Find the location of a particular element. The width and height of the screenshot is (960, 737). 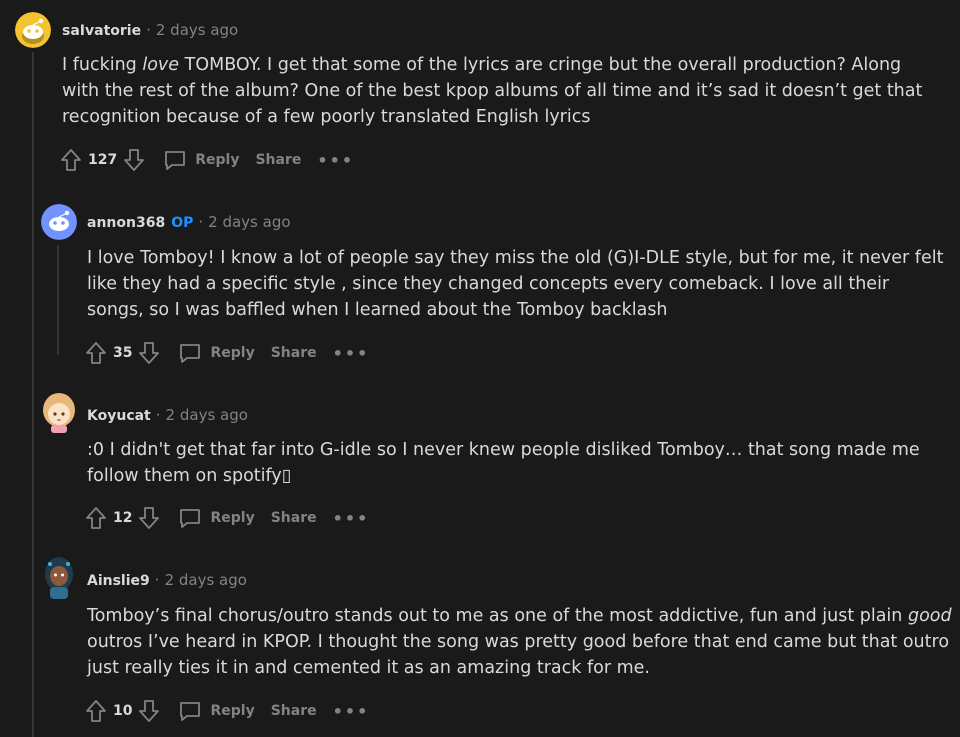

body-emphasis: good is located at coordinates (929, 616).